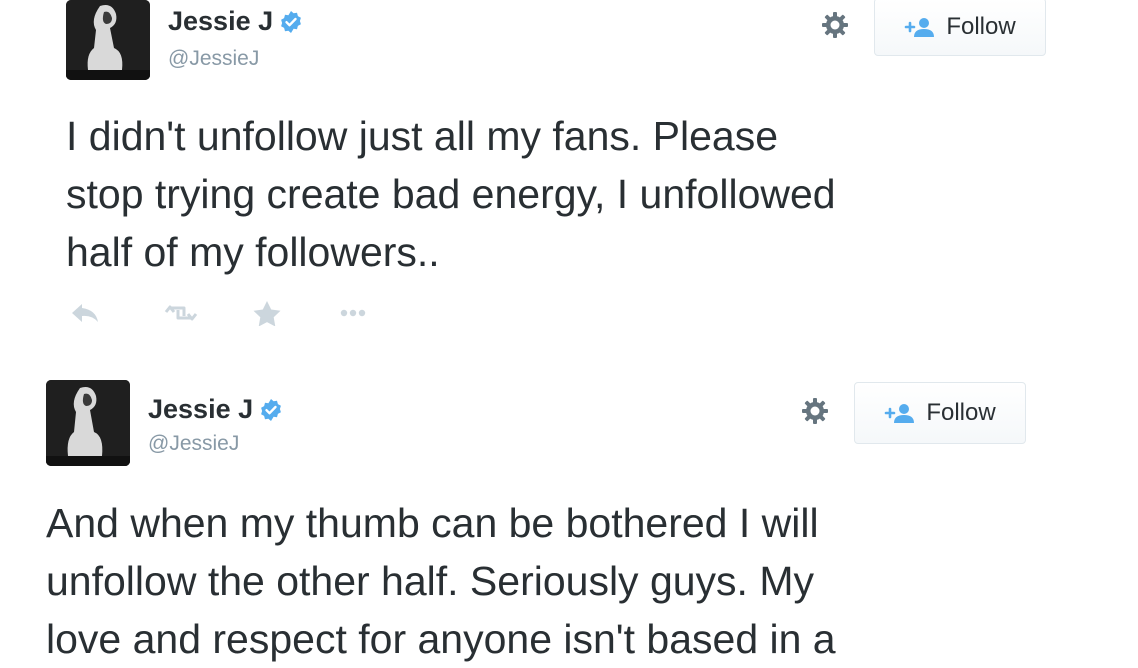  What do you see at coordinates (267, 313) in the screenshot?
I see `star-icon` at bounding box center [267, 313].